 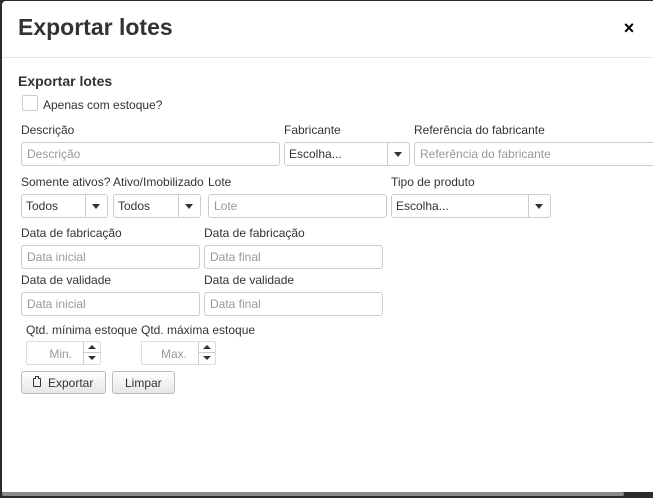 I want to click on val-inicial-label: Data de validade, so click(x=66, y=280).